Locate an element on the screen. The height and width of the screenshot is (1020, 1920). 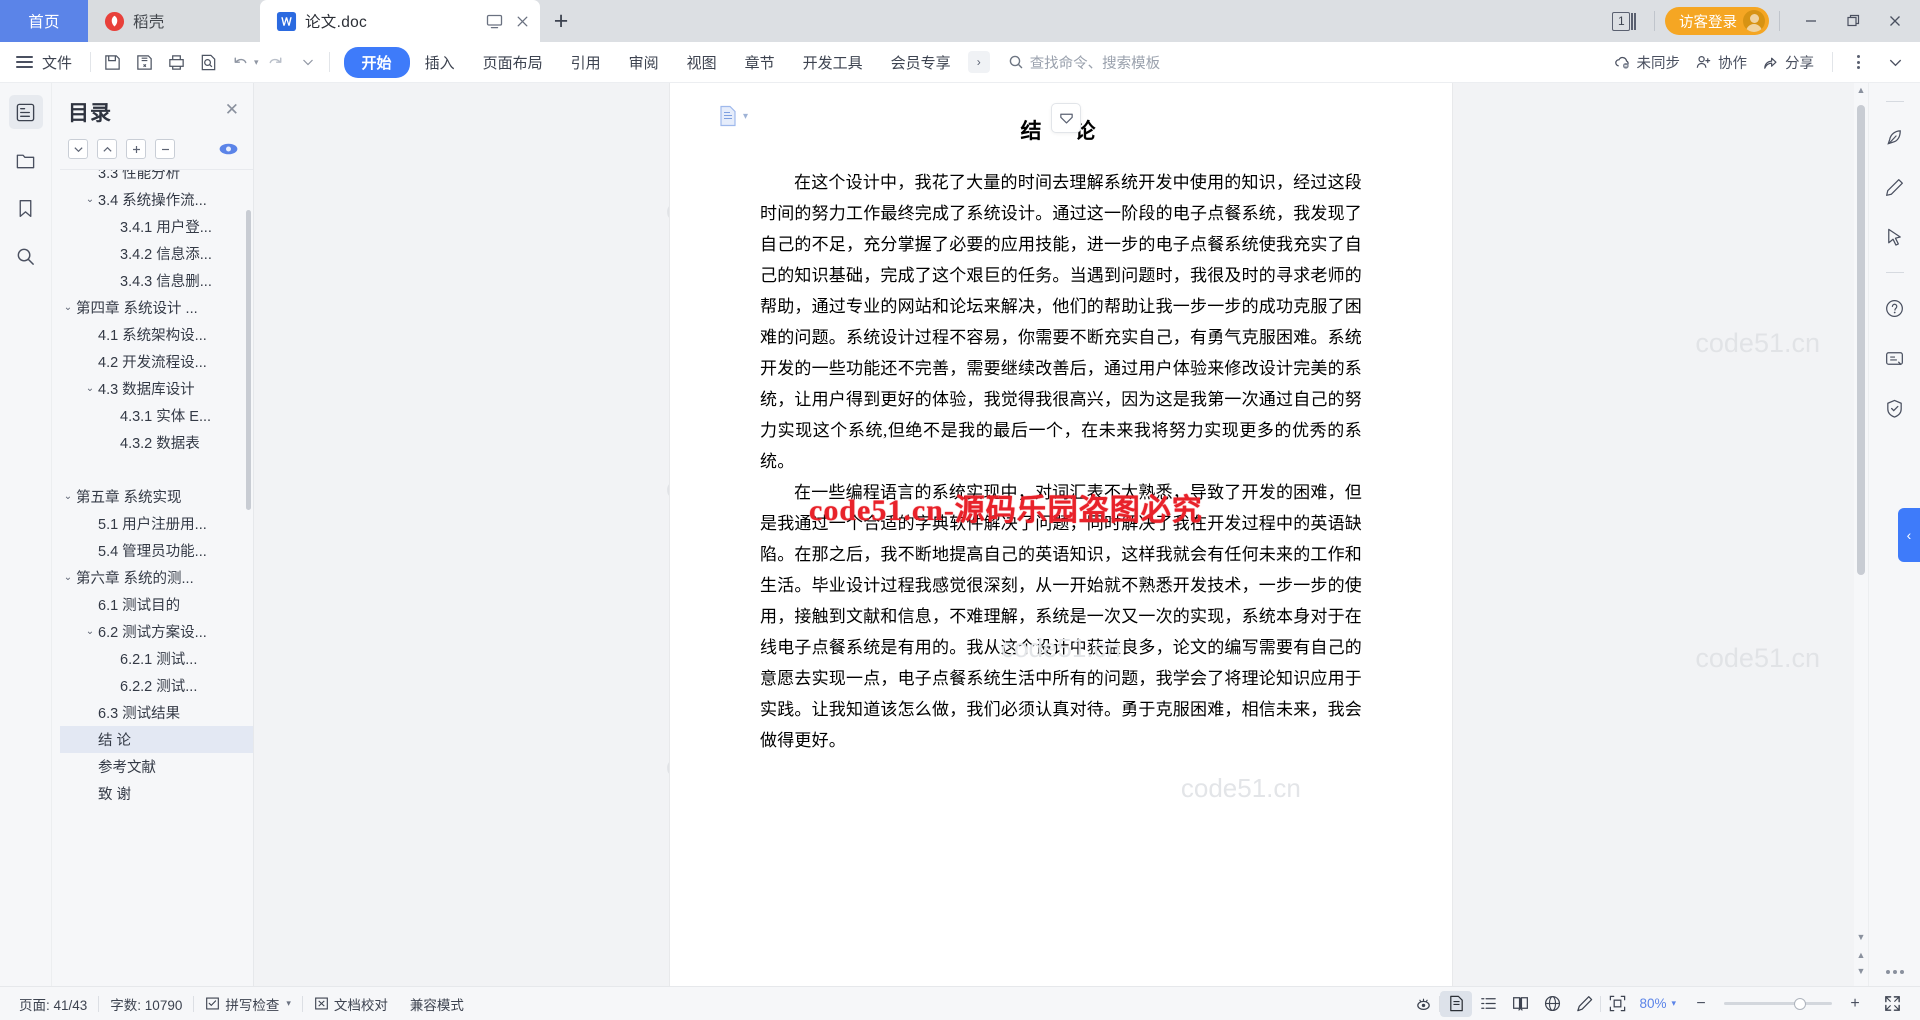
redo-icon is located at coordinates (276, 62).